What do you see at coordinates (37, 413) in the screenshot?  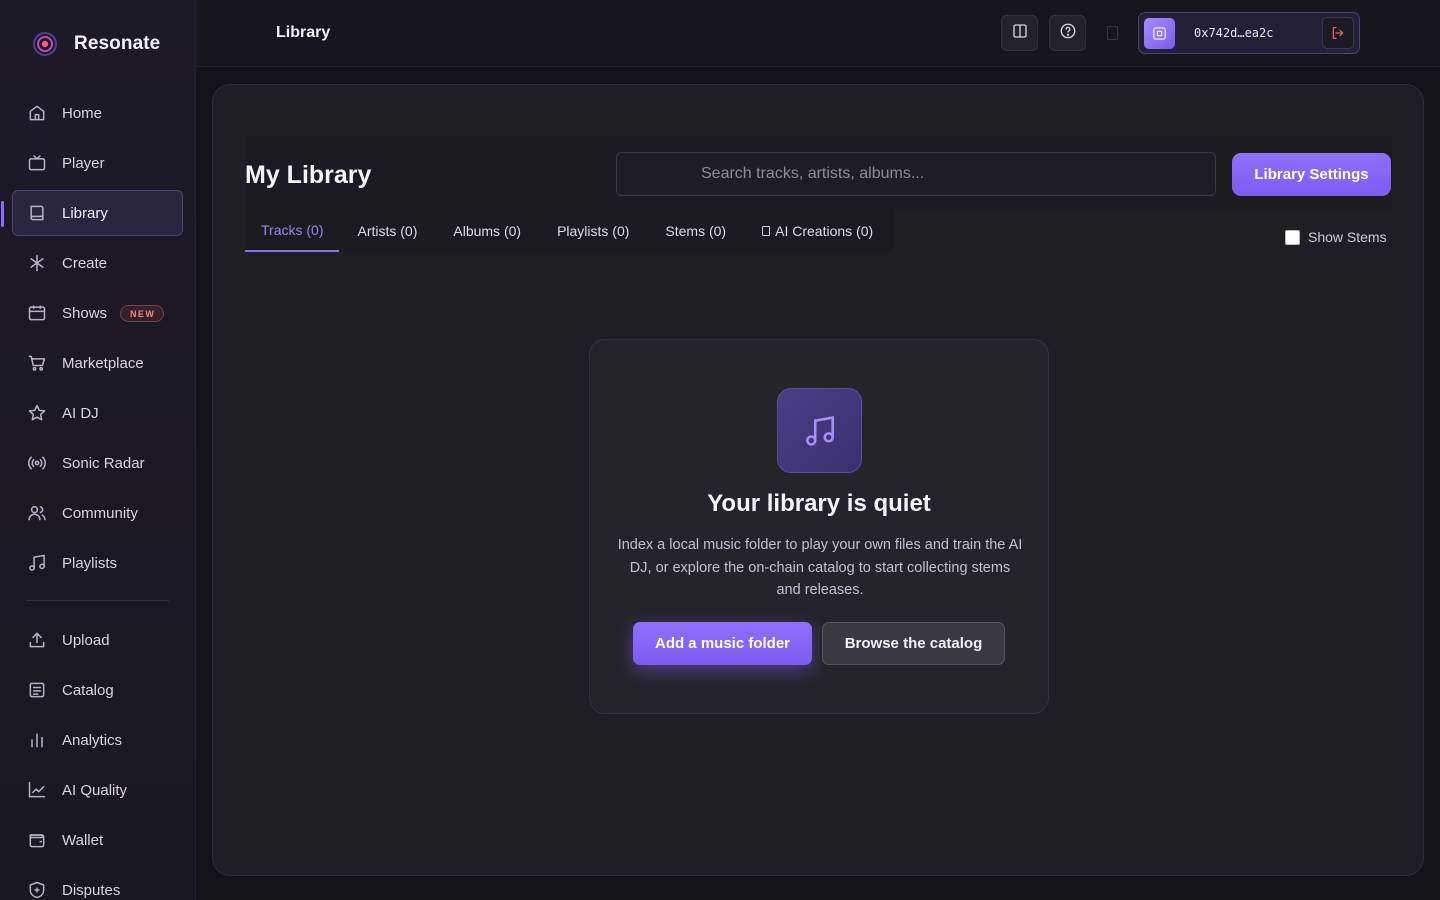 I see `star-icon` at bounding box center [37, 413].